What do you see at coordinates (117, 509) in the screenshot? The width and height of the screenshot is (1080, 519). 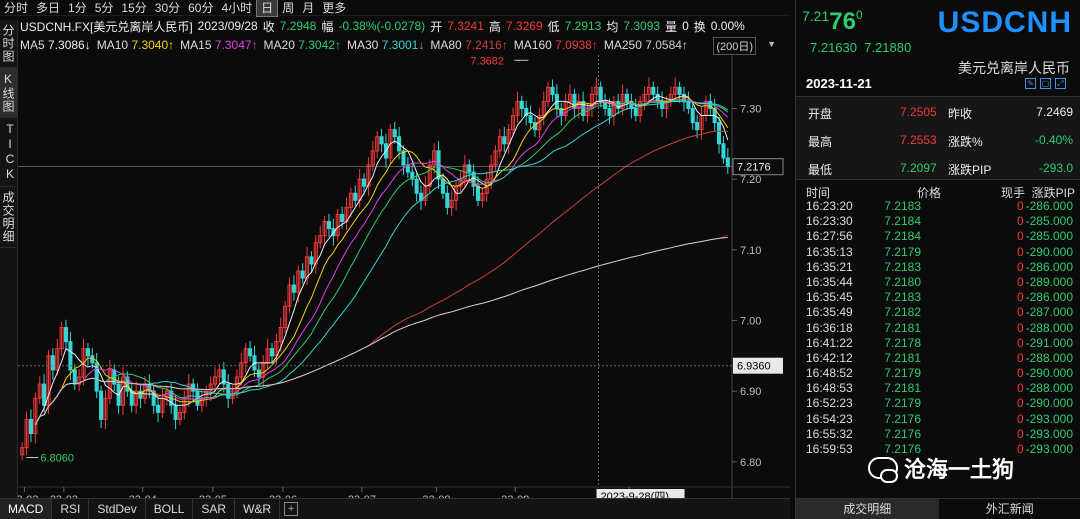 I see `indicator-tab-stddev: StdDev` at bounding box center [117, 509].